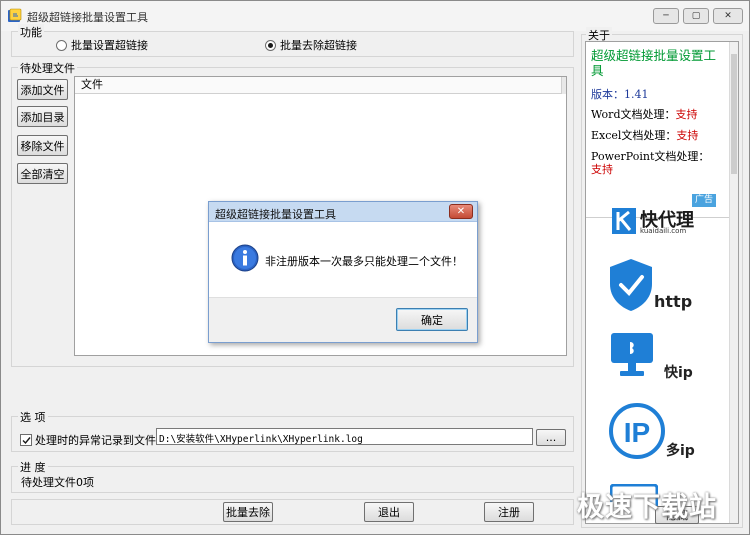 This screenshot has height=535, width=750. I want to click on clear-all-button: 全部清空, so click(42, 173).